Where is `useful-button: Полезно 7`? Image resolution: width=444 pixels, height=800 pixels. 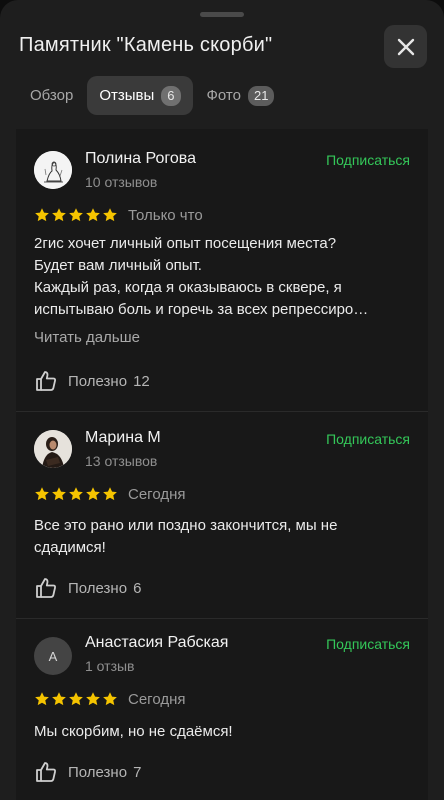 useful-button: Полезно 7 is located at coordinates (87, 772).